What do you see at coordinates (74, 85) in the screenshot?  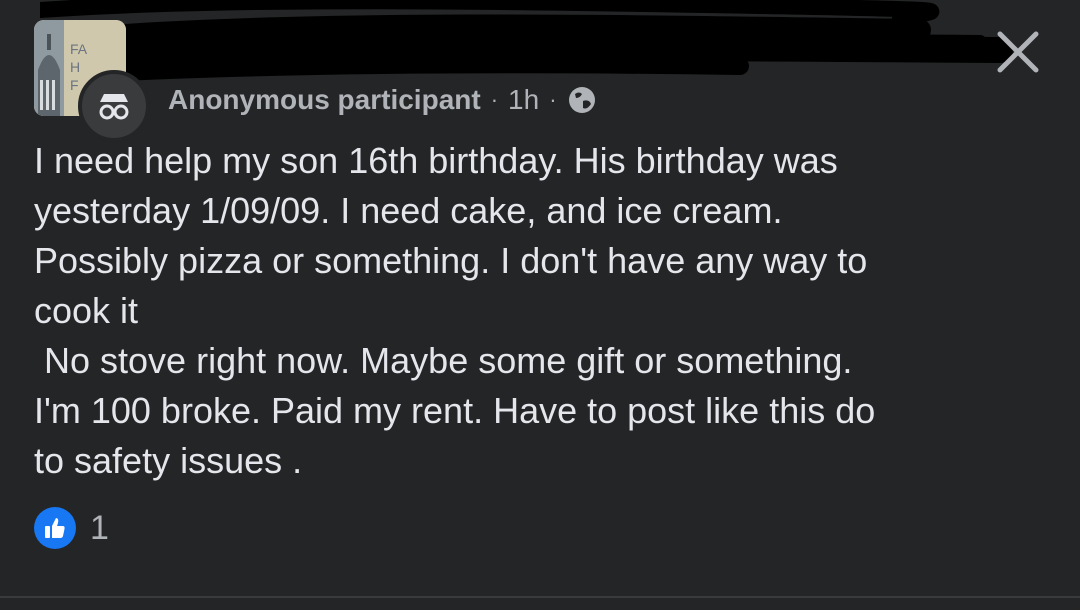 I see `svg-text: F` at bounding box center [74, 85].